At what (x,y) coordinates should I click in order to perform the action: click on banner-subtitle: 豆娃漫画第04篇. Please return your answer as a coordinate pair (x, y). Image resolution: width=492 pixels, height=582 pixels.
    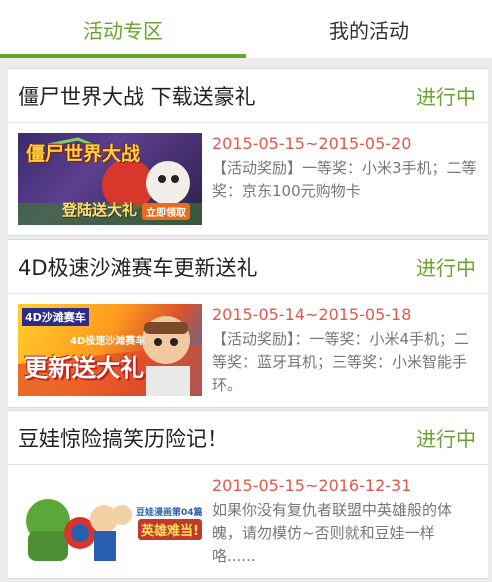
    Looking at the image, I should click on (169, 513).